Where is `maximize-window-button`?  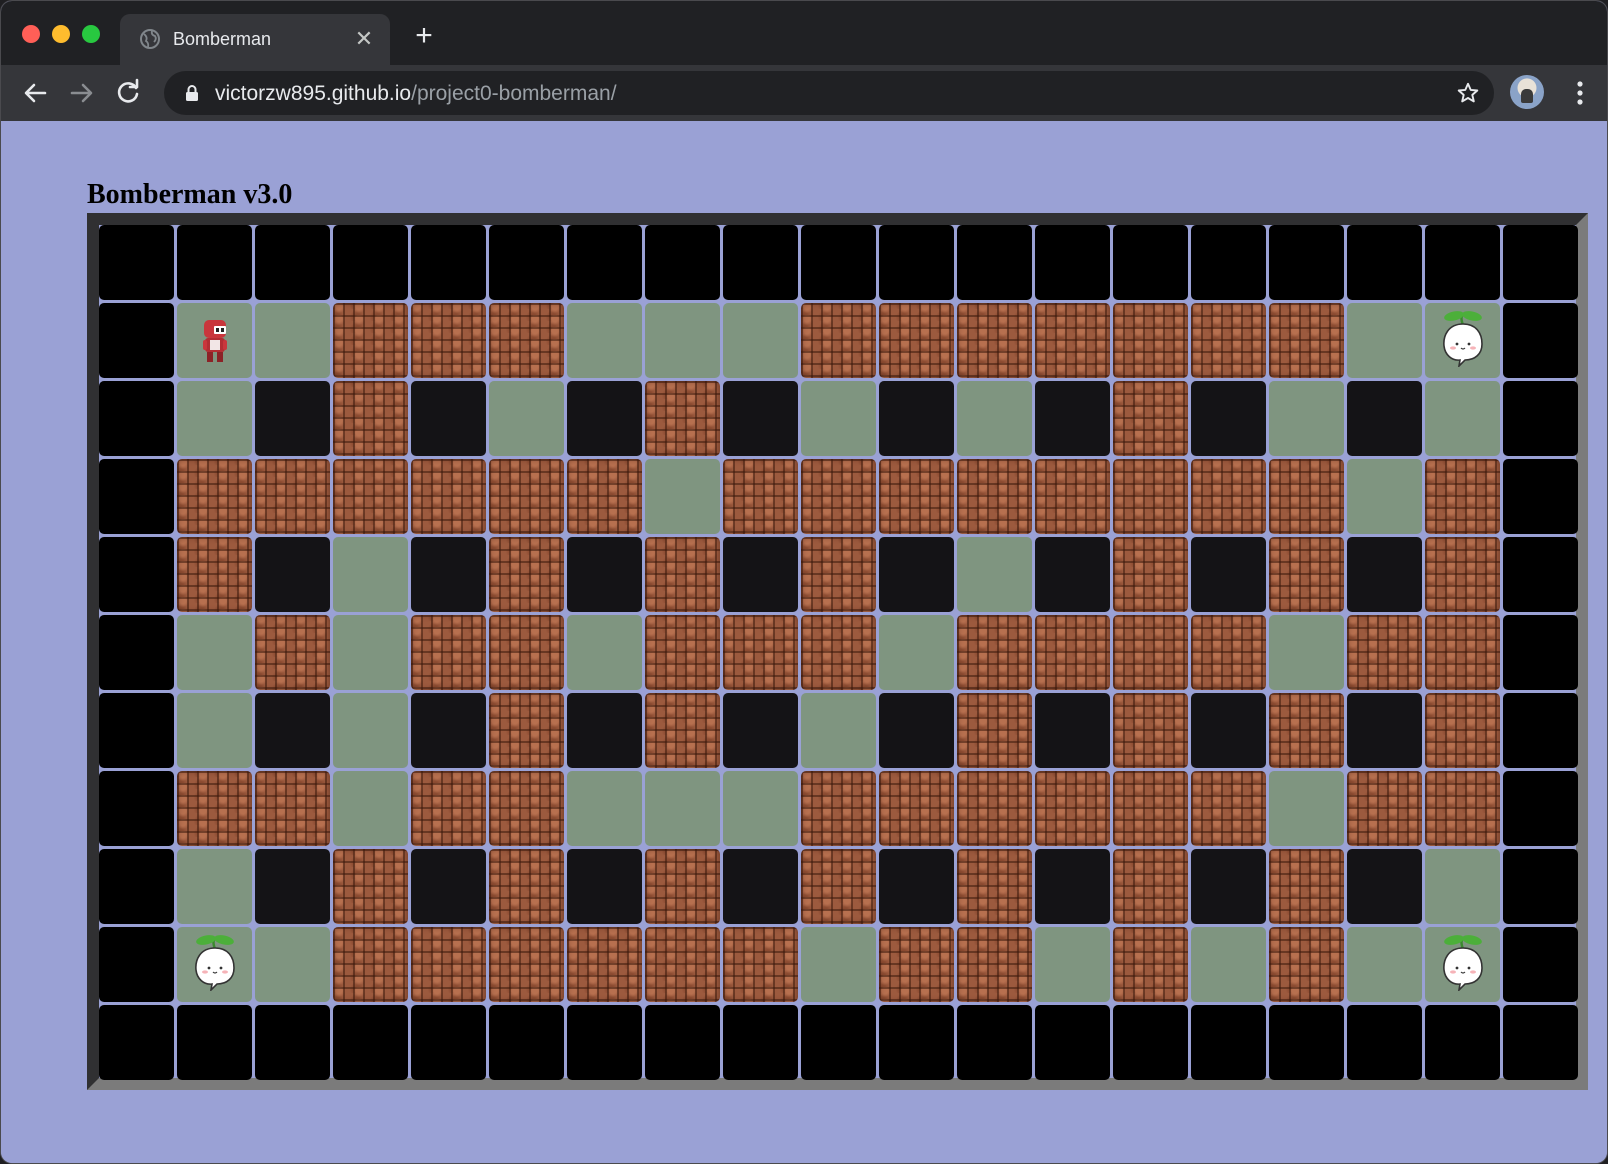 maximize-window-button is located at coordinates (91, 34).